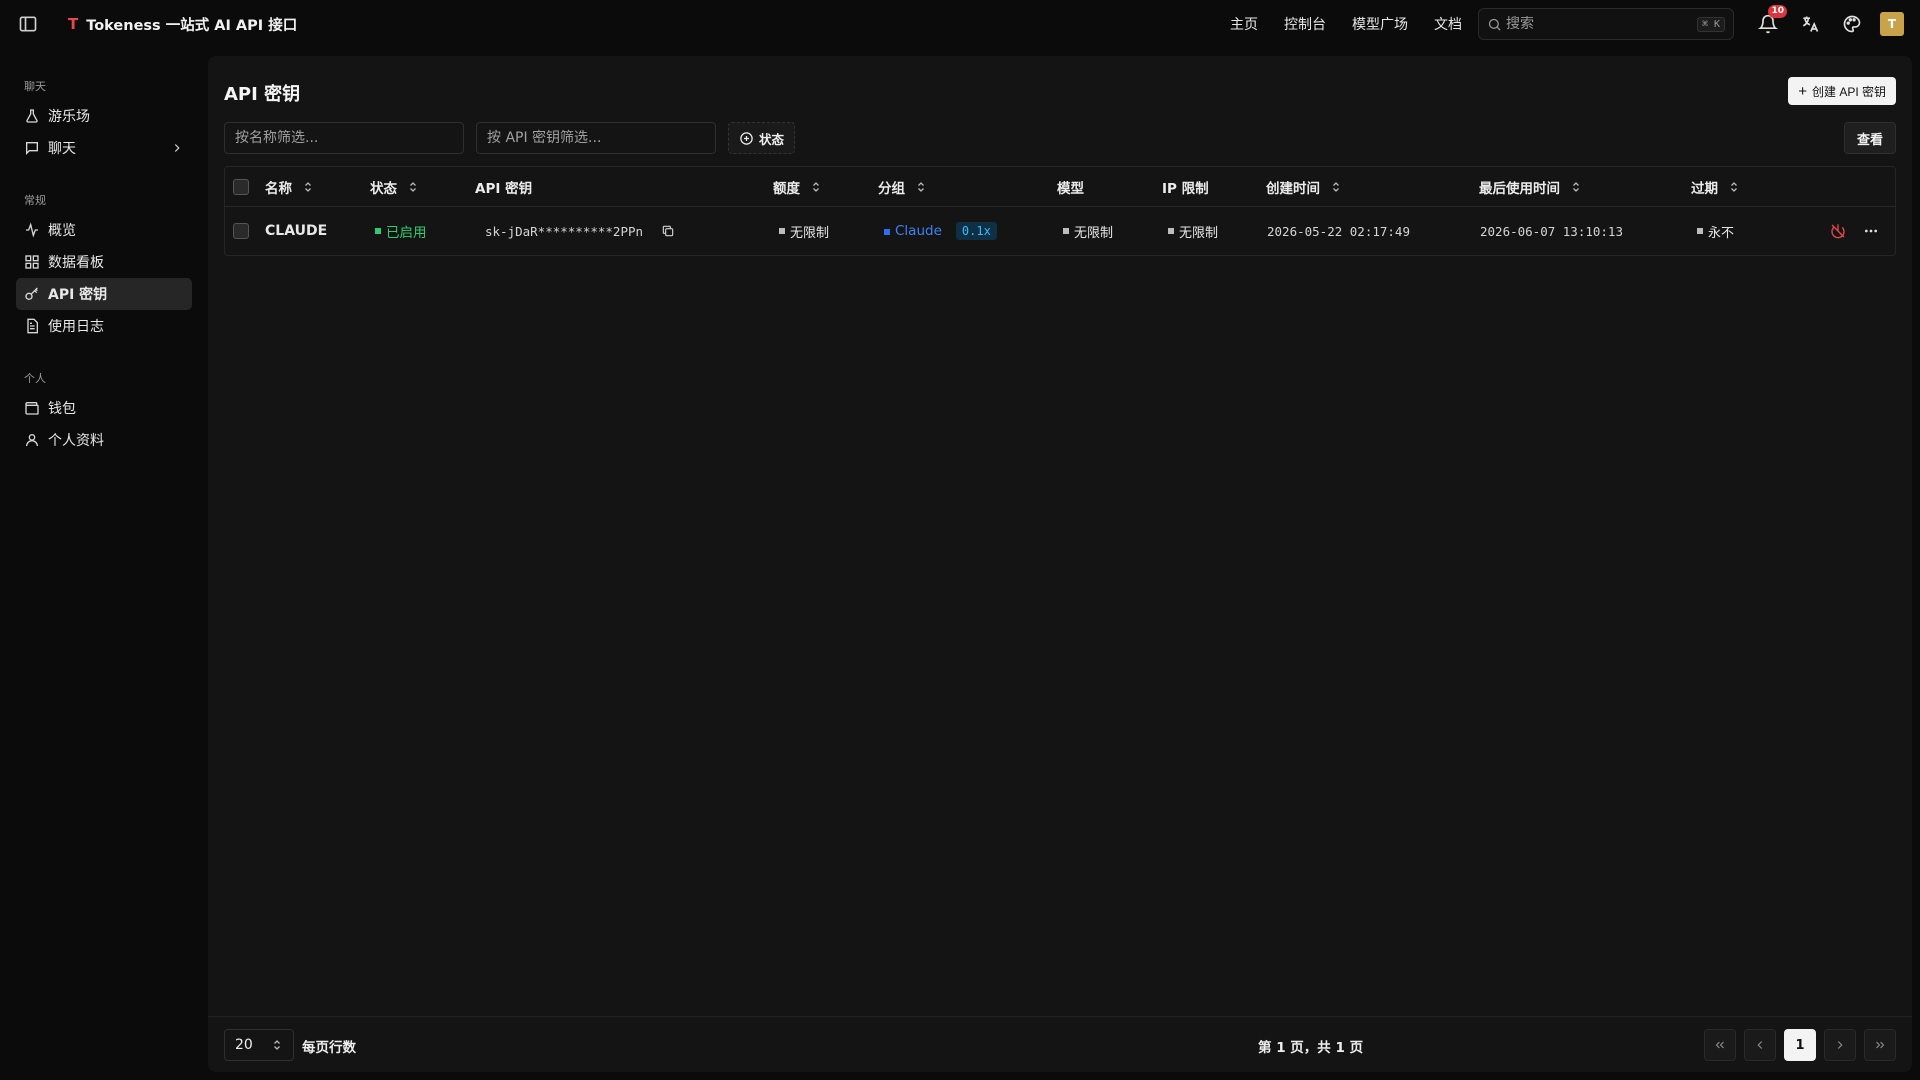 This screenshot has width=1920, height=1080. What do you see at coordinates (1700, 231) in the screenshot?
I see `expiry-dot` at bounding box center [1700, 231].